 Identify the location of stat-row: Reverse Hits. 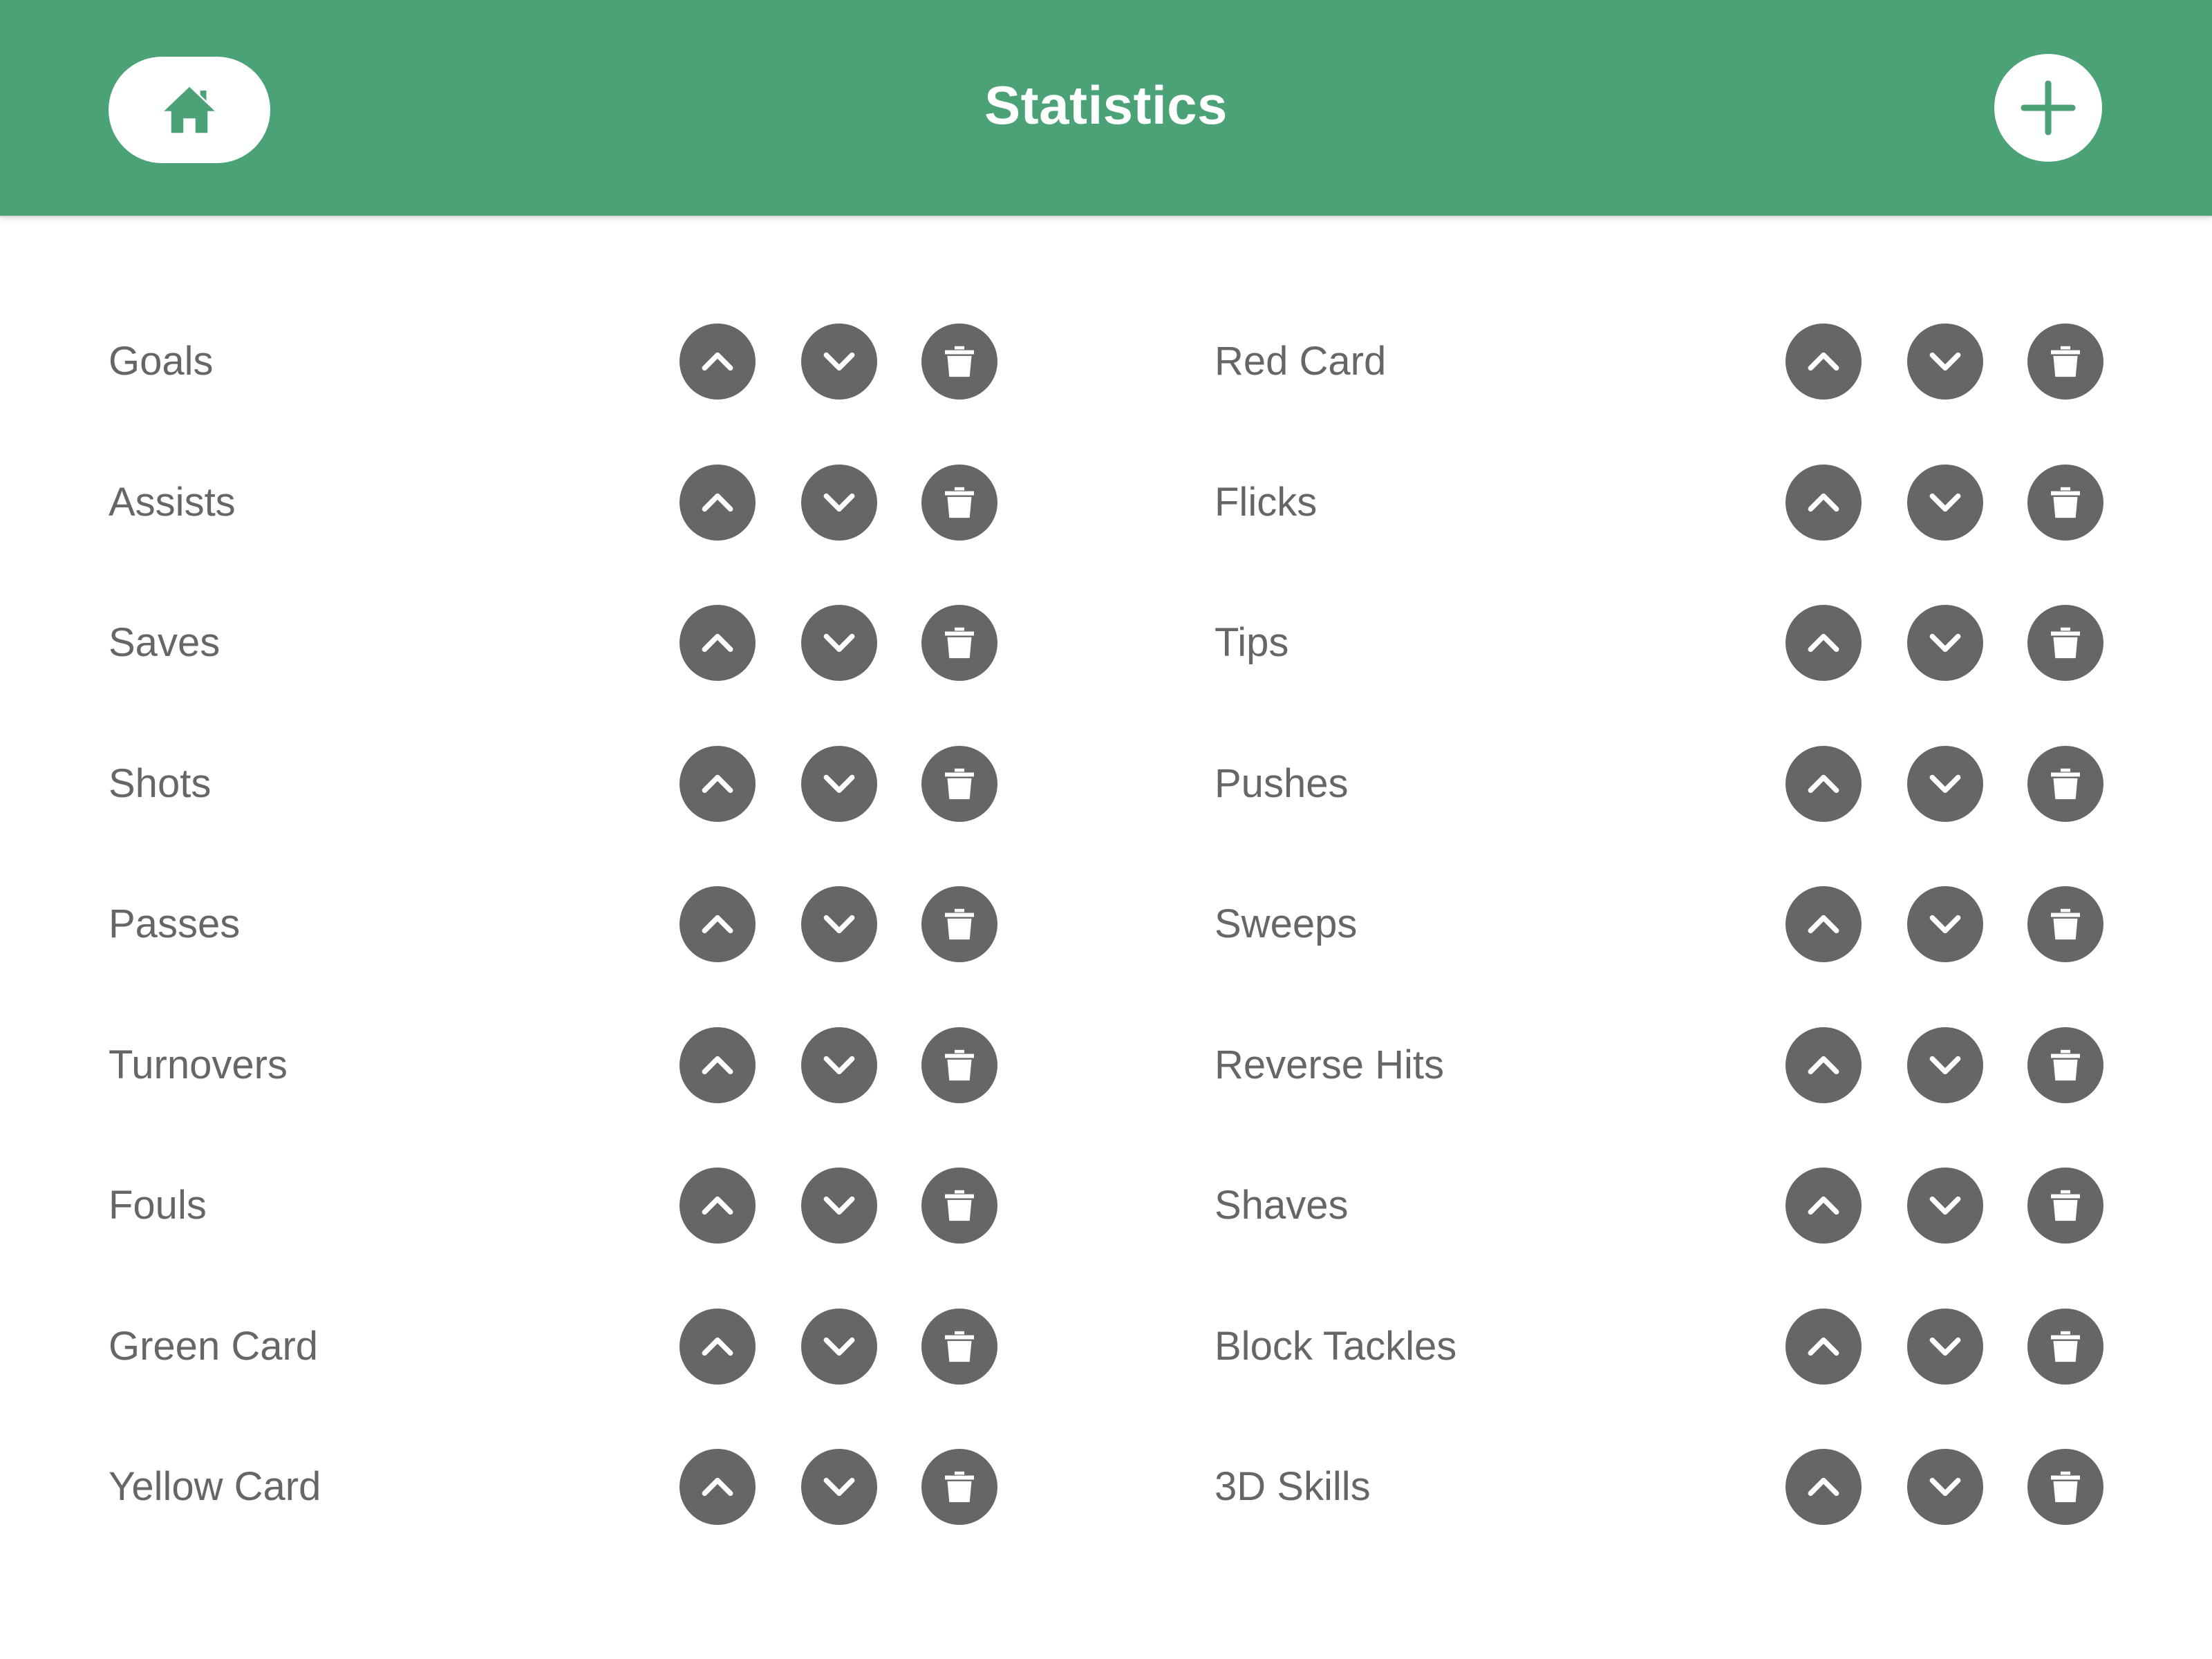
(1713, 1061).